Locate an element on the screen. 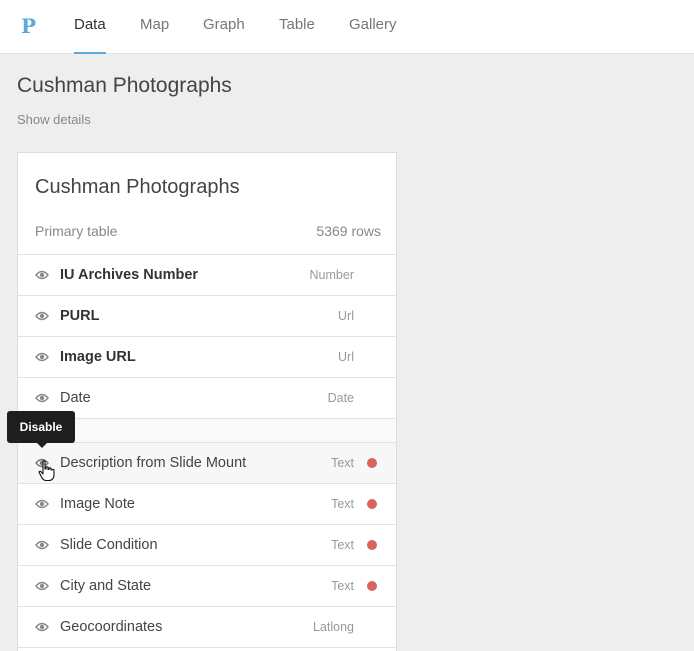 The width and height of the screenshot is (694, 651). field-type: Date is located at coordinates (340, 398).